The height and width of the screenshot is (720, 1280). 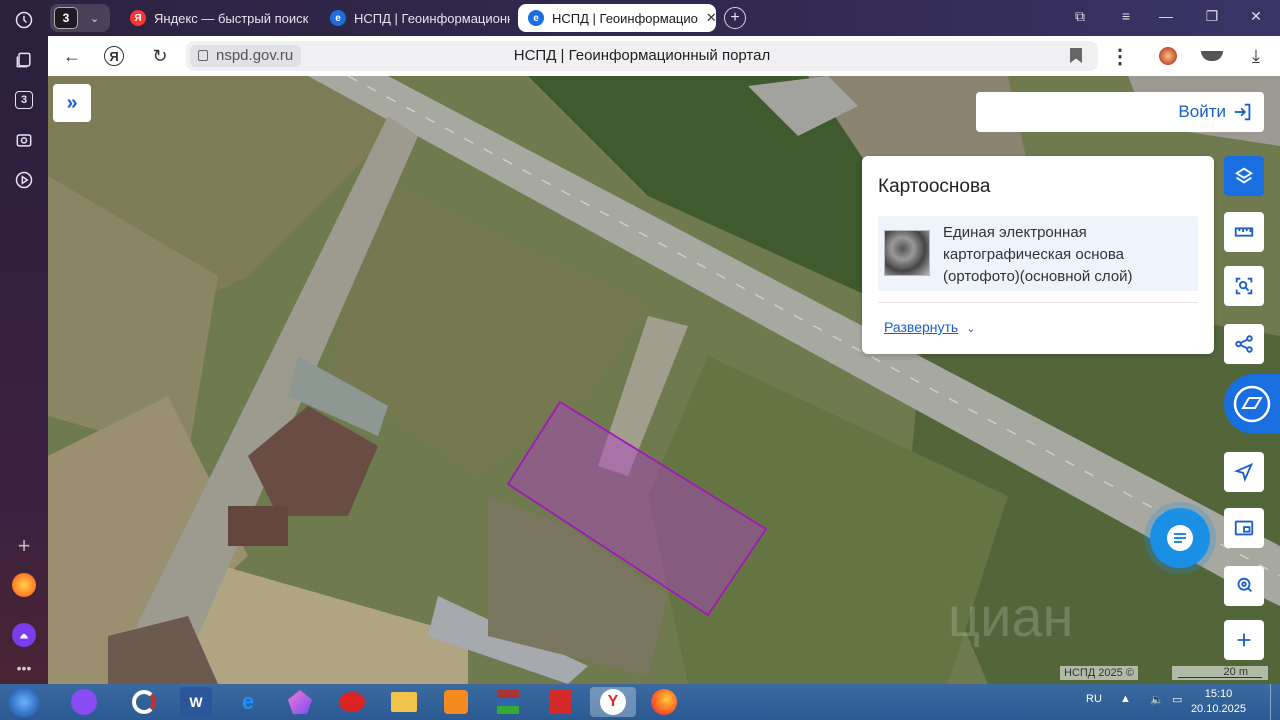 What do you see at coordinates (1099, 673) in the screenshot?
I see `copyright: НСПД 2025 ©` at bounding box center [1099, 673].